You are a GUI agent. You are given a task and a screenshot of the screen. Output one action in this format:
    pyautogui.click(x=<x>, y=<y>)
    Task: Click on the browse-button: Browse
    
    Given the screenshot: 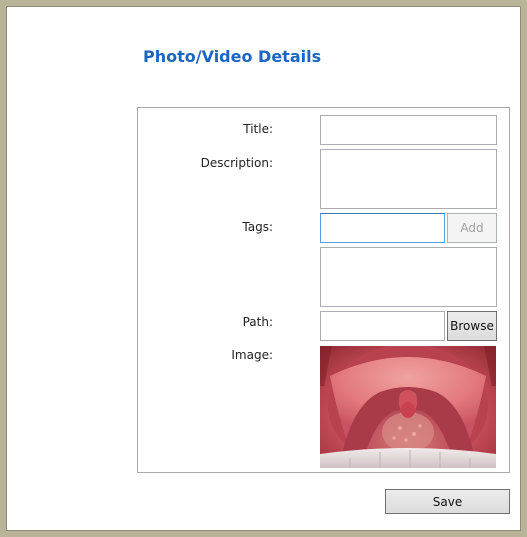 What is the action you would take?
    pyautogui.click(x=472, y=326)
    